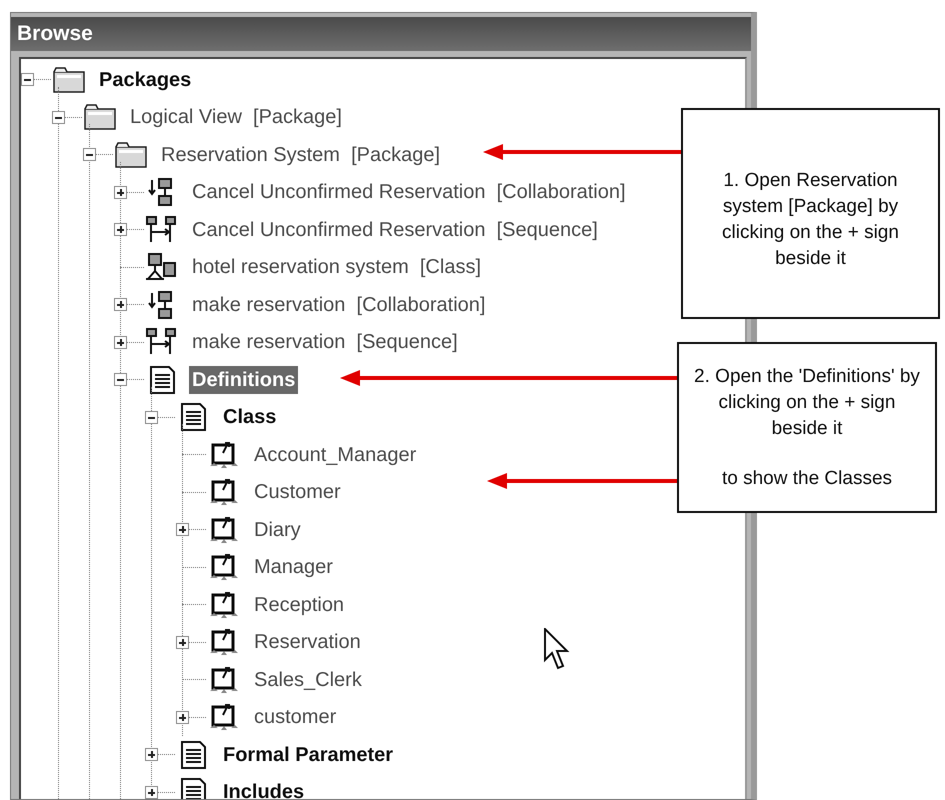 This screenshot has height=800, width=945. Describe the element at coordinates (557, 650) in the screenshot. I see `mouse-pointer-icon` at that location.